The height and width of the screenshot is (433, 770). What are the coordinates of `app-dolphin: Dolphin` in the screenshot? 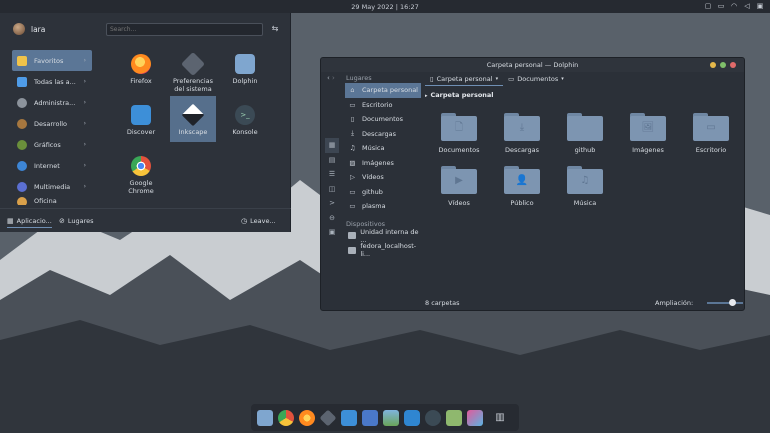 It's located at (245, 72).